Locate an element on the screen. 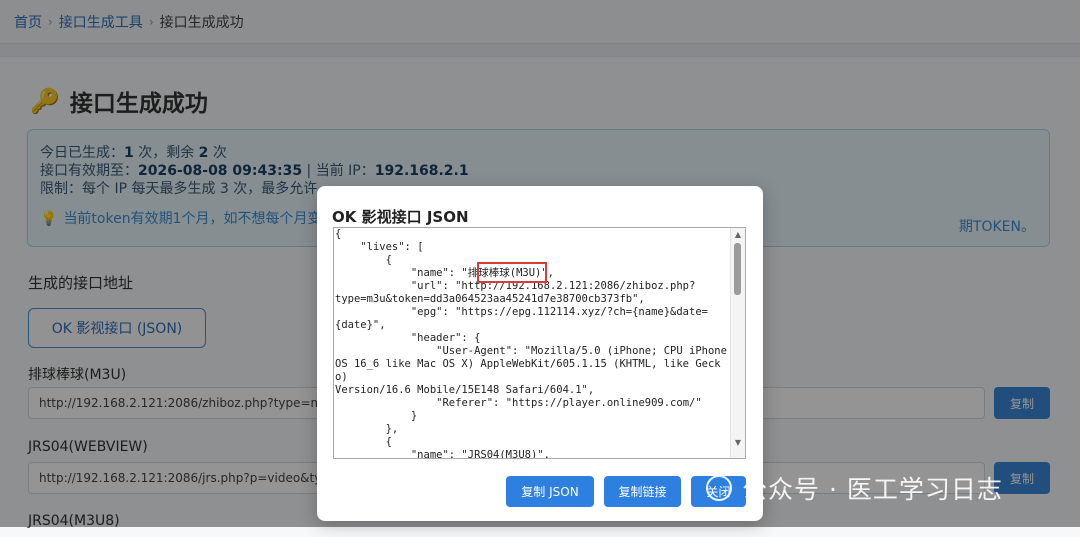 The image size is (1080, 537). scroll-down-icon: ▼ is located at coordinates (738, 443).